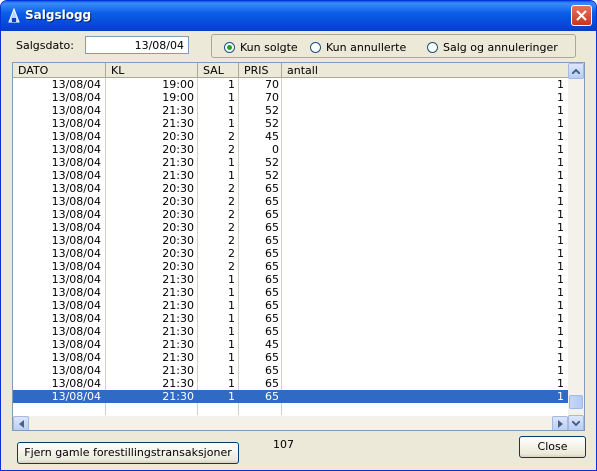 This screenshot has height=471, width=597. I want to click on chevron-right-icon, so click(560, 424).